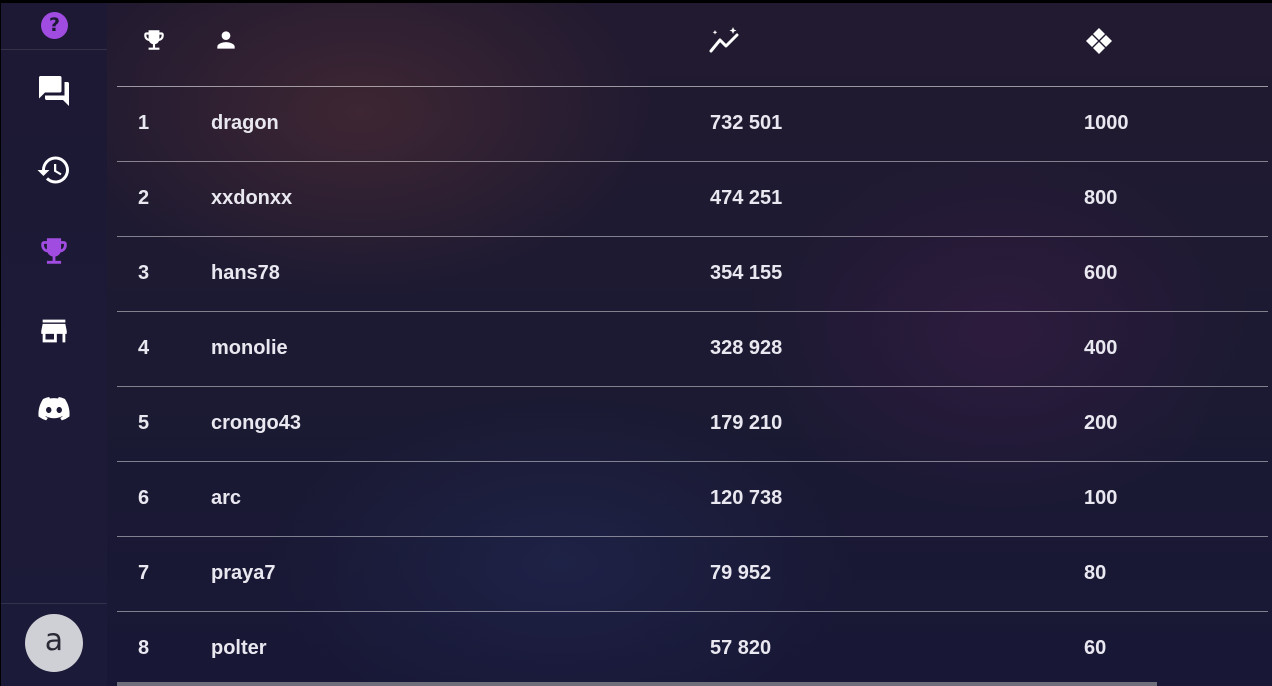  I want to click on player-name-cell: hans78, so click(245, 273).